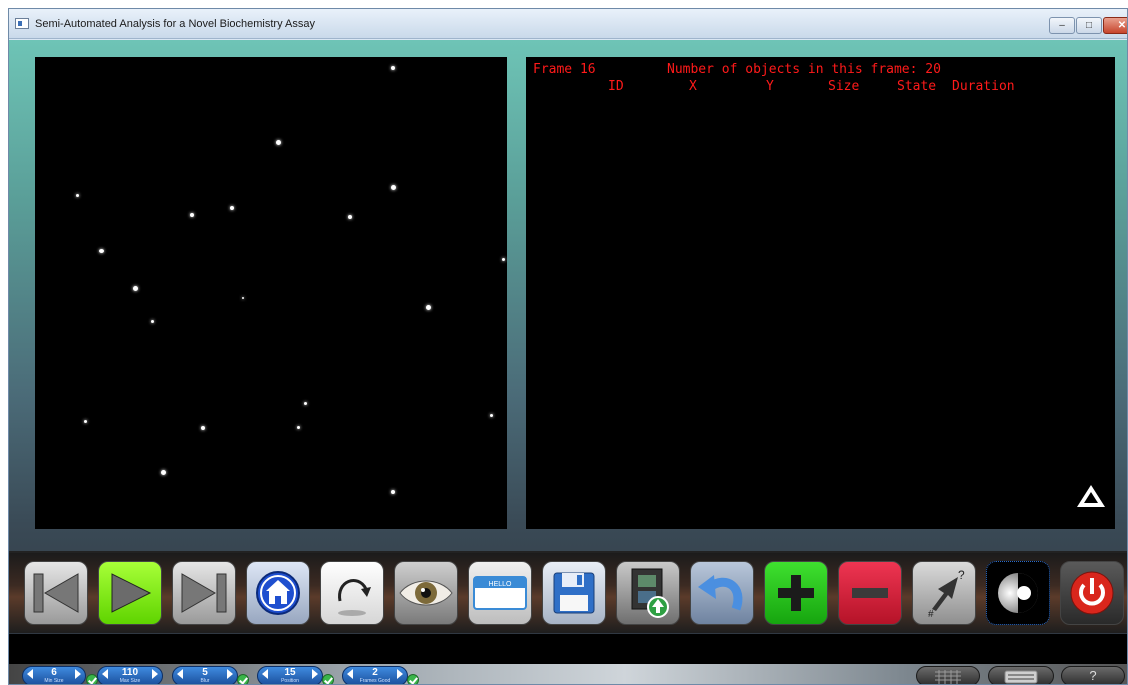 This screenshot has height=685, width=1128. Describe the element at coordinates (844, 86) in the screenshot. I see `column-header-size: Size` at that location.